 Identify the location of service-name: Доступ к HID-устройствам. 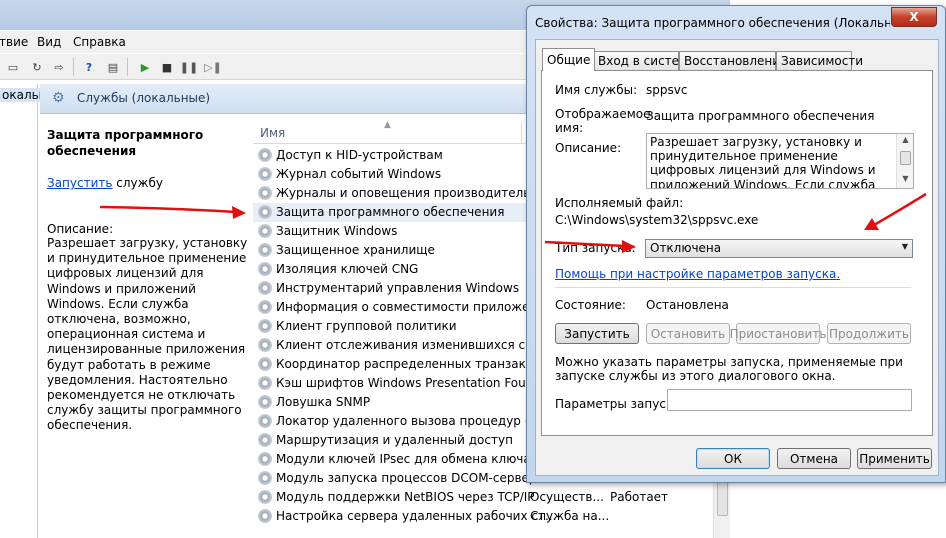
(359, 155).